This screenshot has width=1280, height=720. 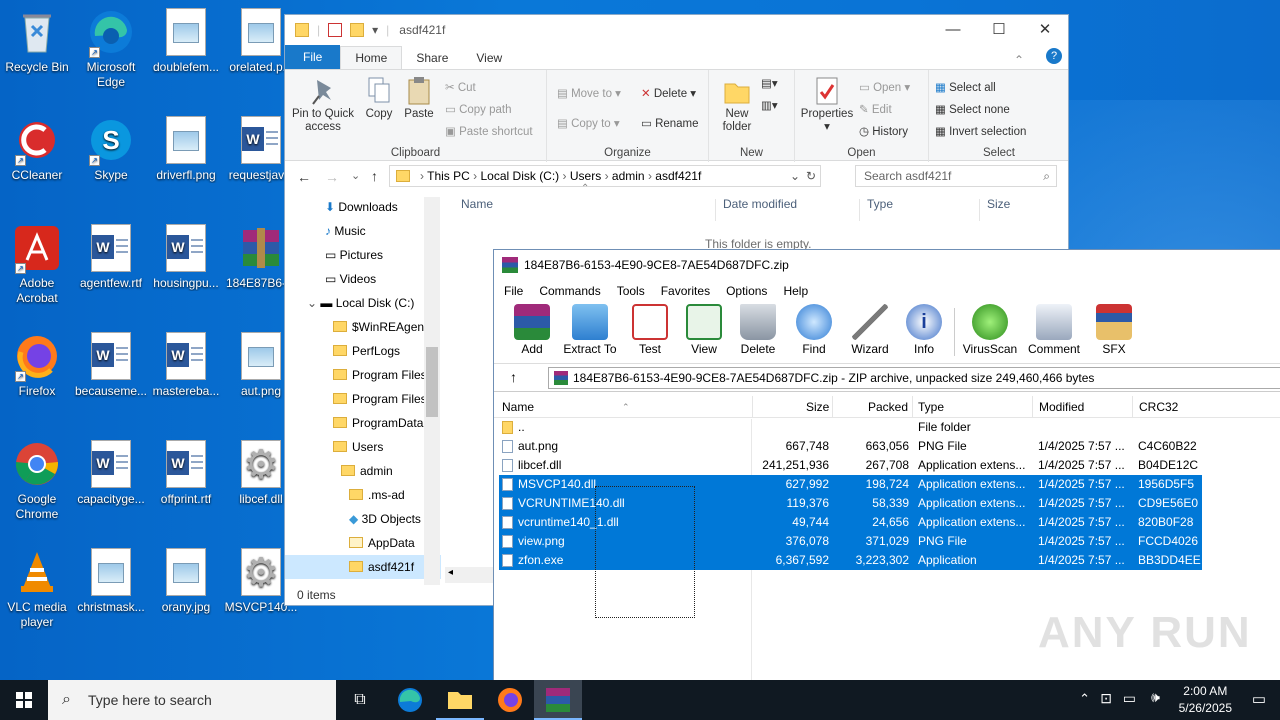 I want to click on taskbar-search-box: ⌕ Type here to search, so click(x=192, y=700).